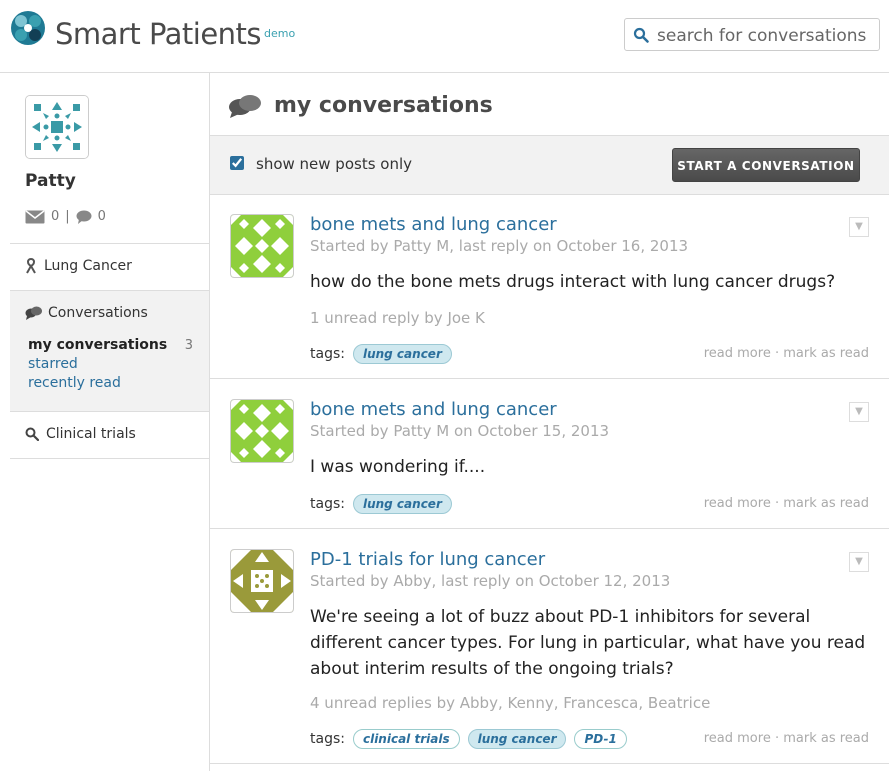 The image size is (889, 771). What do you see at coordinates (35, 216) in the screenshot?
I see `mail-icon` at bounding box center [35, 216].